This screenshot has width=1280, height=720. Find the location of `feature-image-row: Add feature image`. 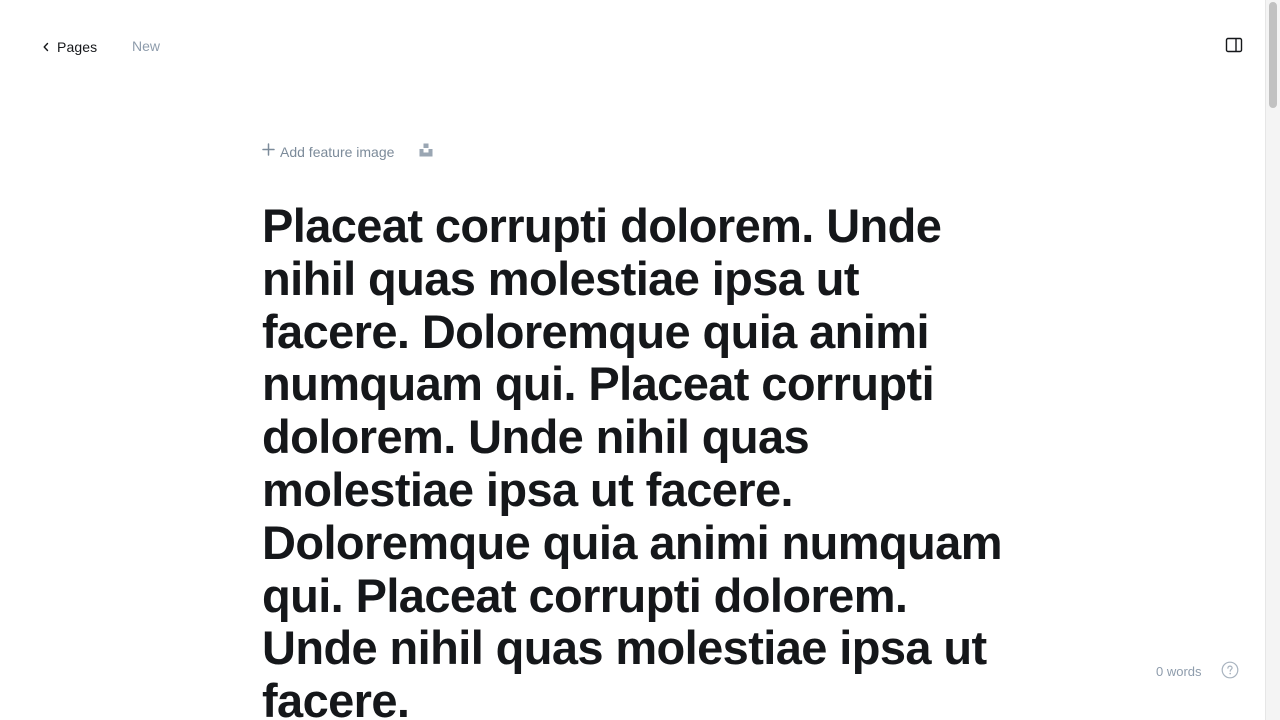

feature-image-row: Add feature image is located at coordinates (348, 152).